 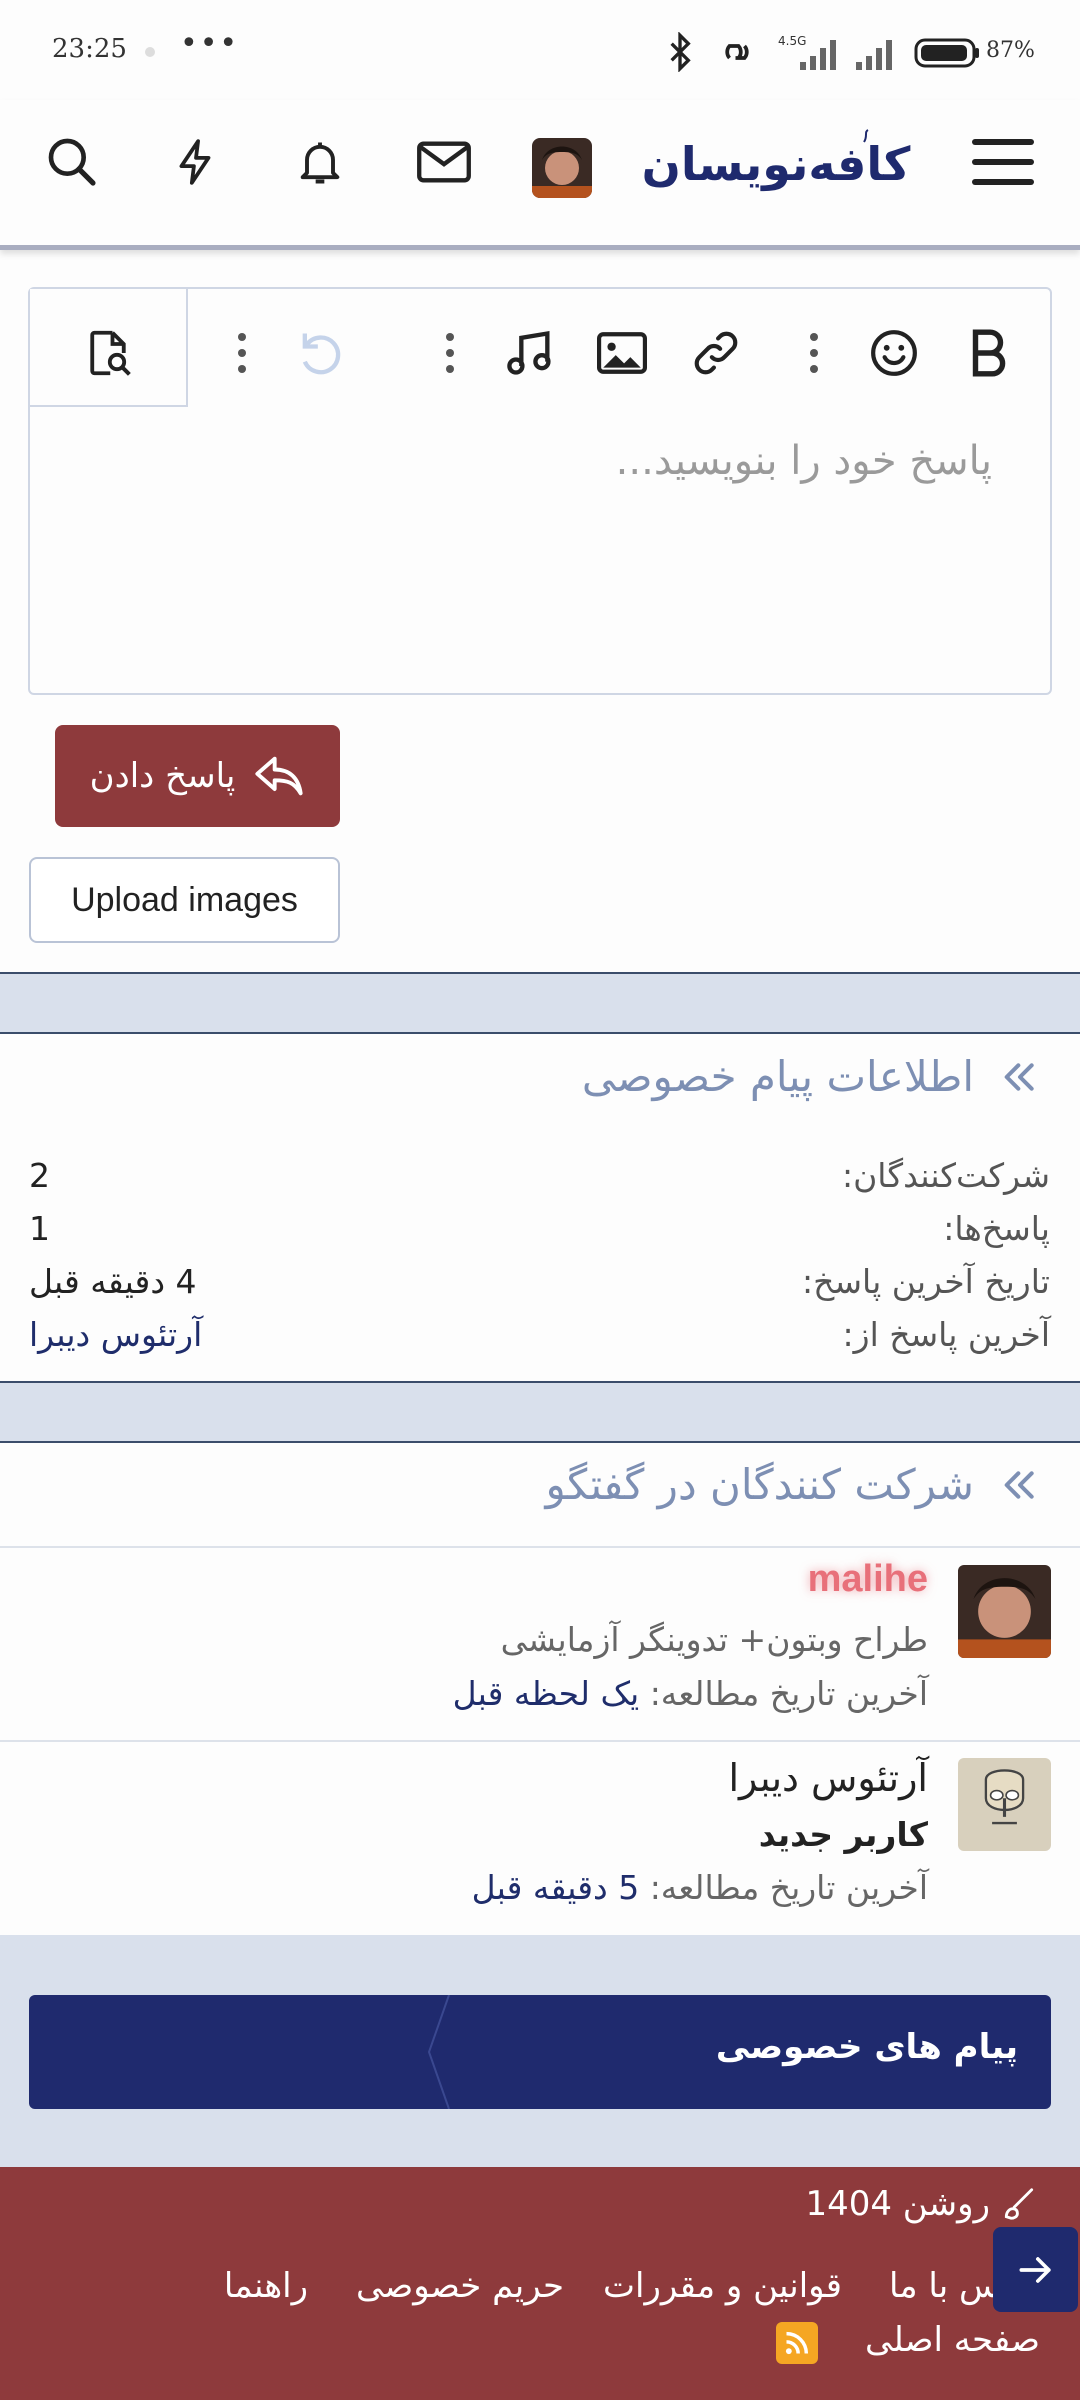 I want to click on music-icon, so click(x=529, y=352).